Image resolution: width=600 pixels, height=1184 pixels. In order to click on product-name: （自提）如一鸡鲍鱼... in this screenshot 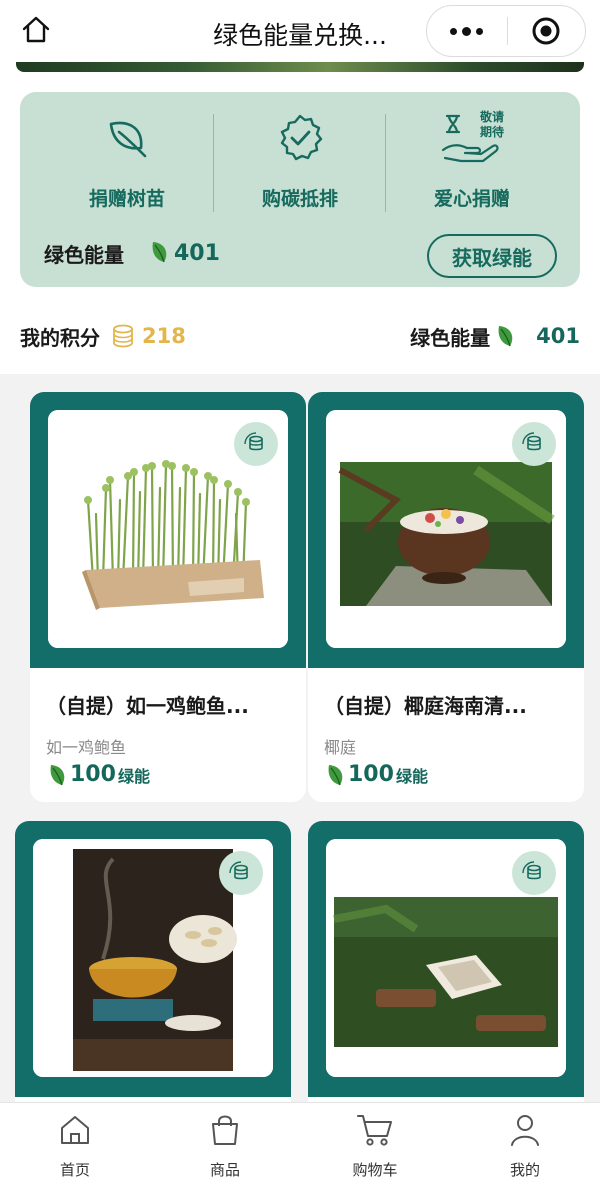, I will do `click(147, 706)`.